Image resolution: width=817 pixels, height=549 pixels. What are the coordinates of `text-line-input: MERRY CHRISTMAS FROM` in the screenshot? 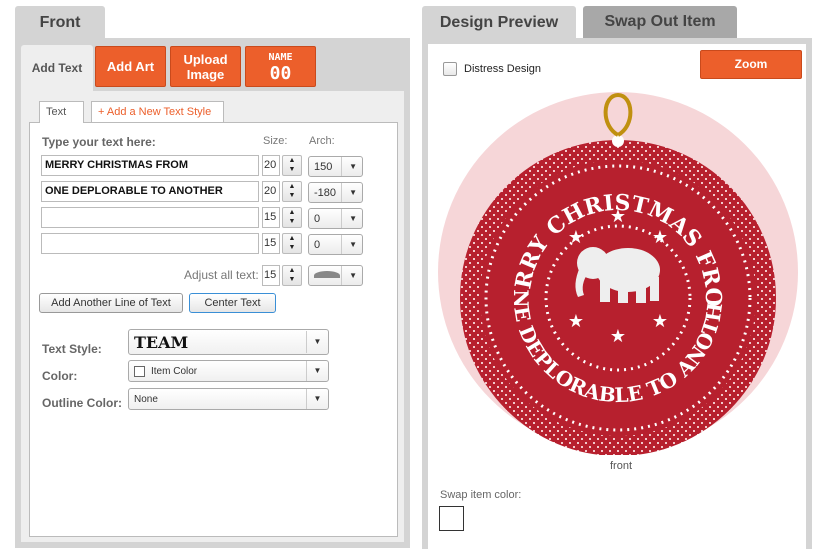 It's located at (150, 165).